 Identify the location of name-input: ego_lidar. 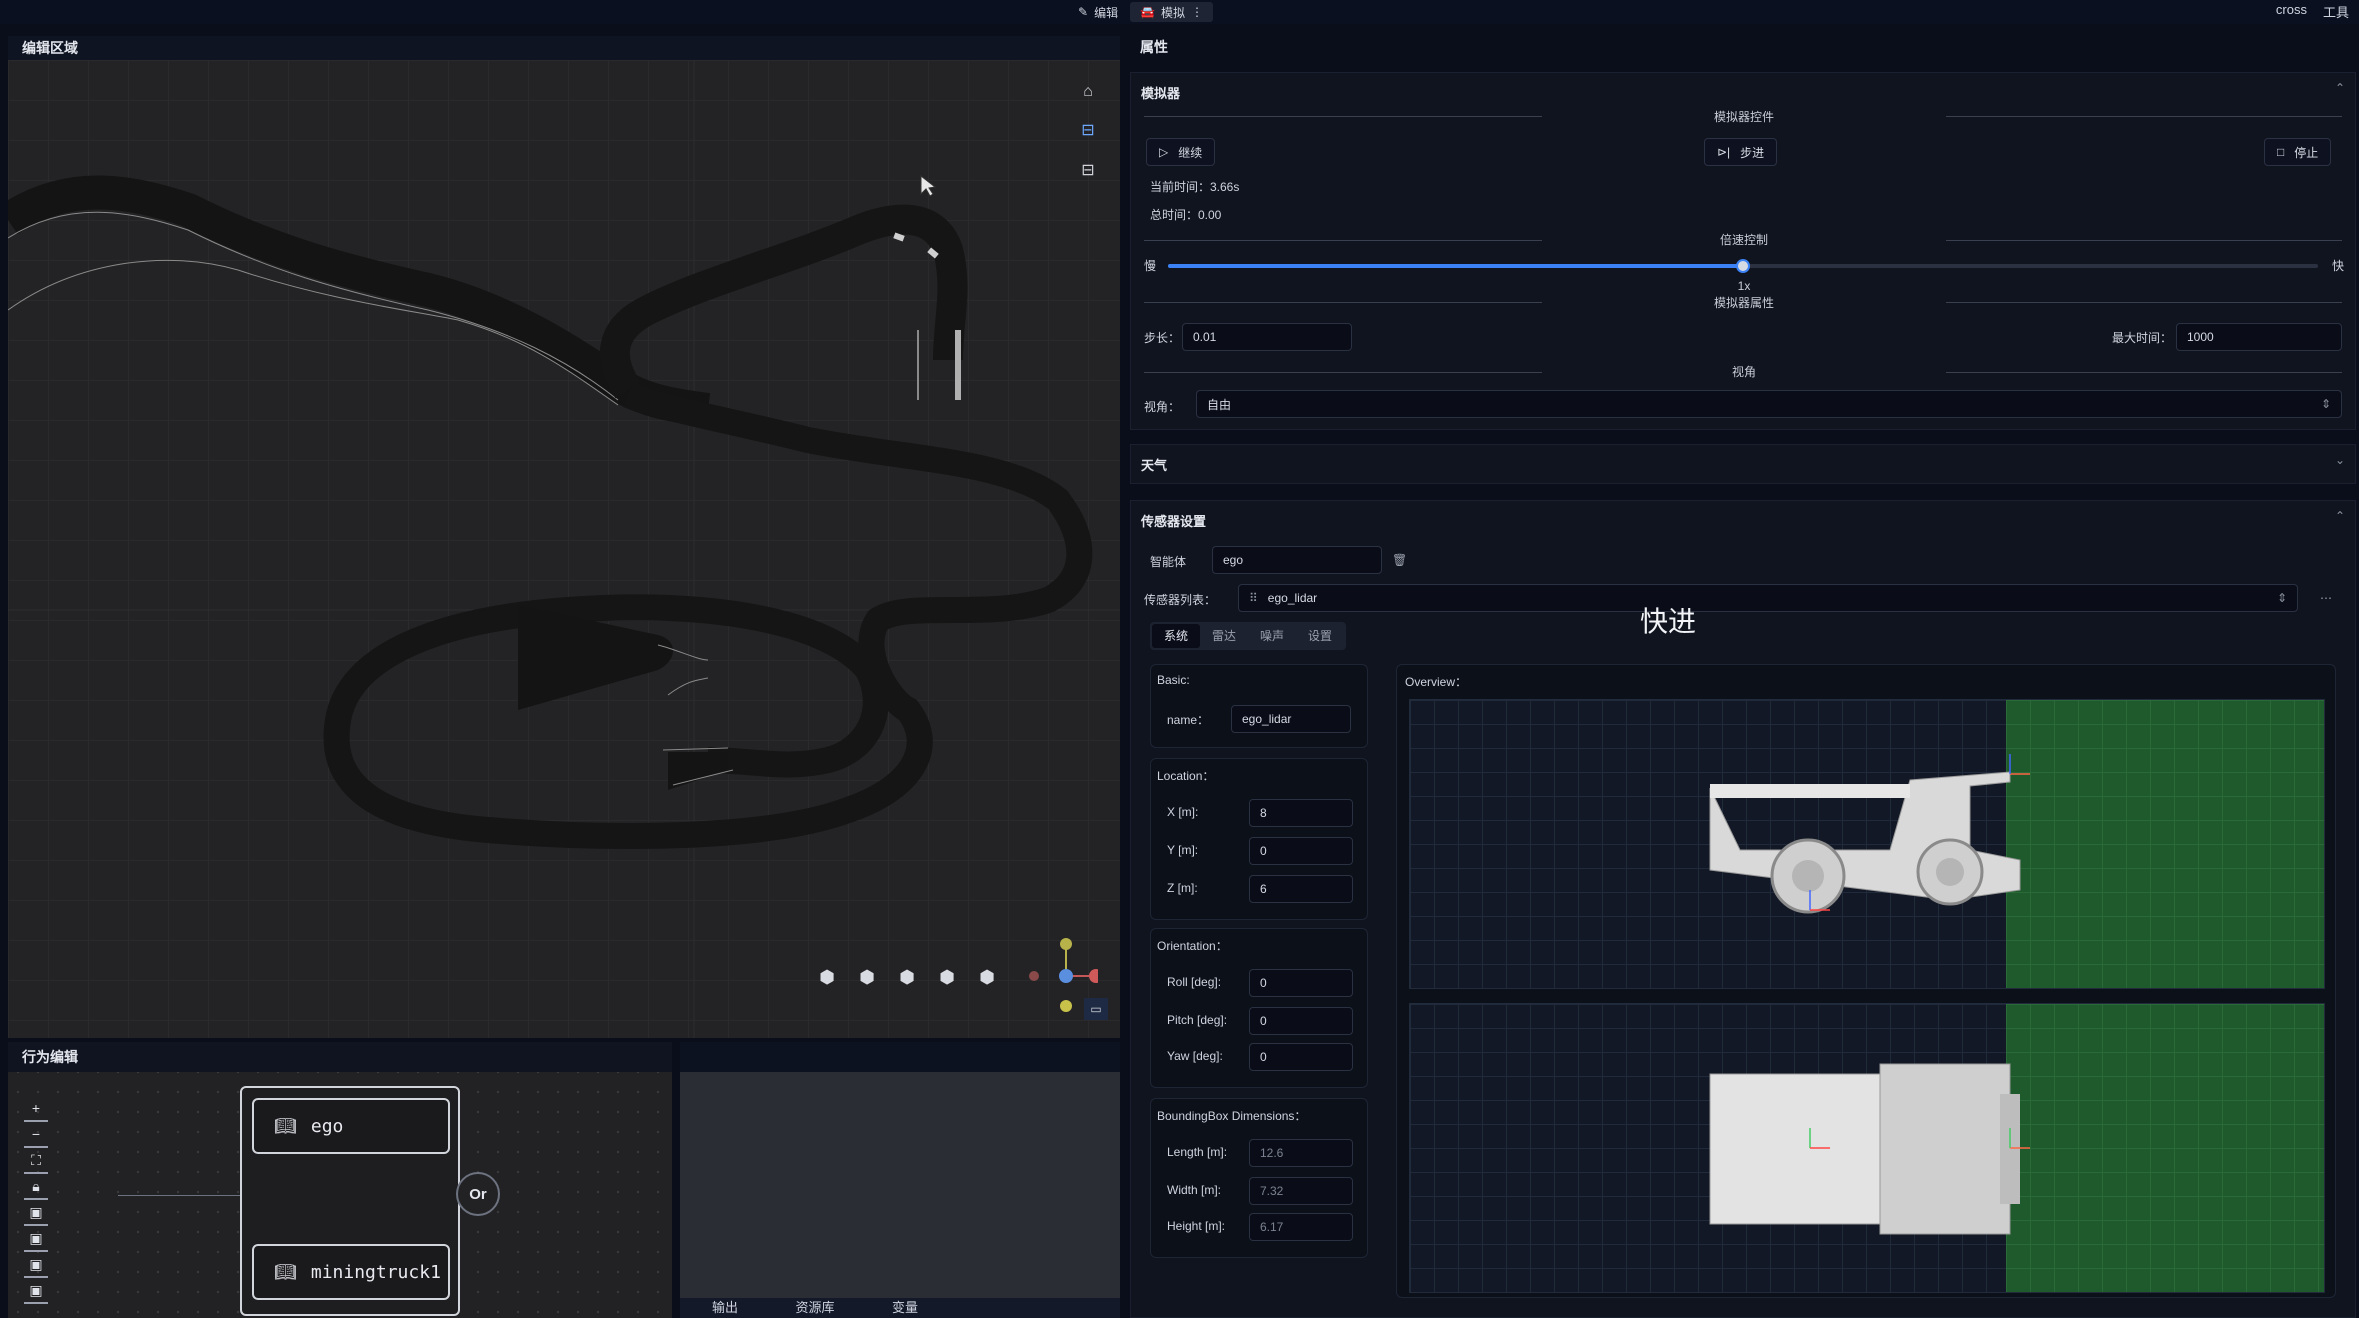
(1291, 719).